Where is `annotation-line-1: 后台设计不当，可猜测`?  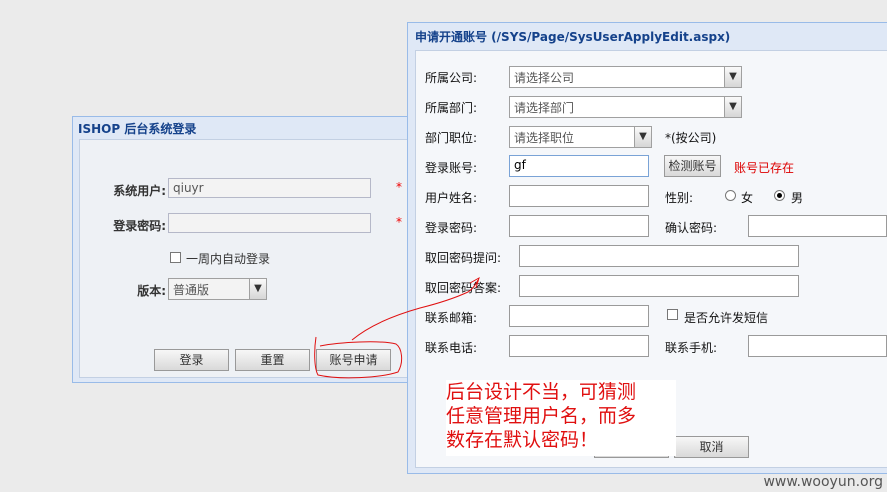 annotation-line-1: 后台设计不当，可猜测 is located at coordinates (541, 392).